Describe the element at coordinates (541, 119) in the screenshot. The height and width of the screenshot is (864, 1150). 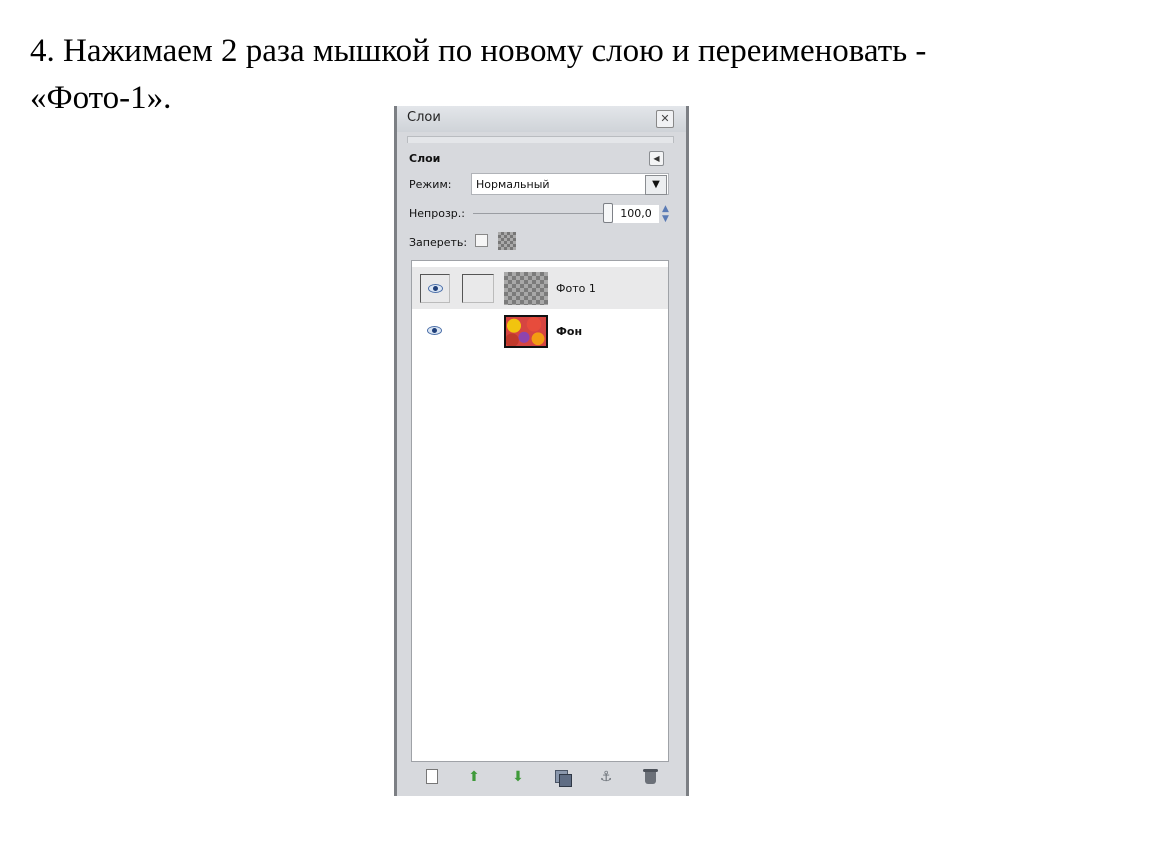
I see `panel-titlebar: Слои ✕` at that location.